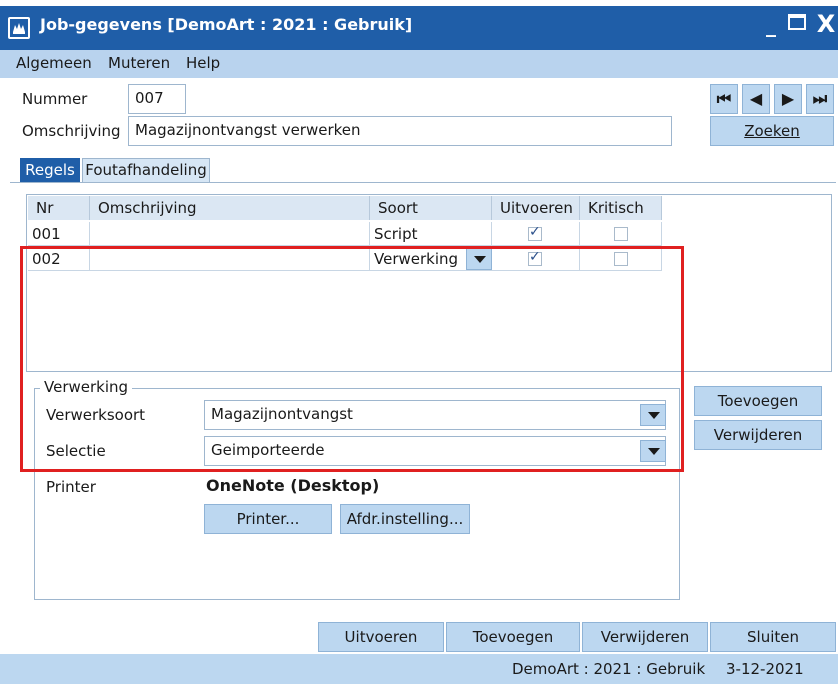 The height and width of the screenshot is (684, 838). I want to click on first-record-button: ⏮, so click(724, 99).